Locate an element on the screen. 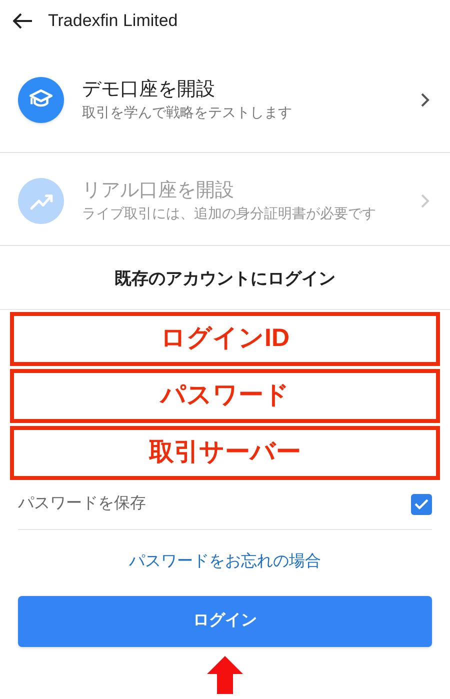  annotation-box: パスワード is located at coordinates (225, 395).